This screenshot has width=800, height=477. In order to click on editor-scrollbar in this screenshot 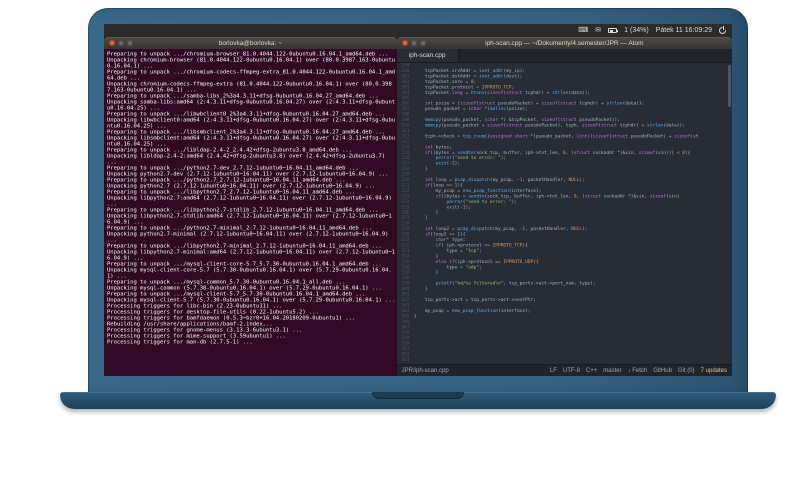, I will do `click(729, 86)`.